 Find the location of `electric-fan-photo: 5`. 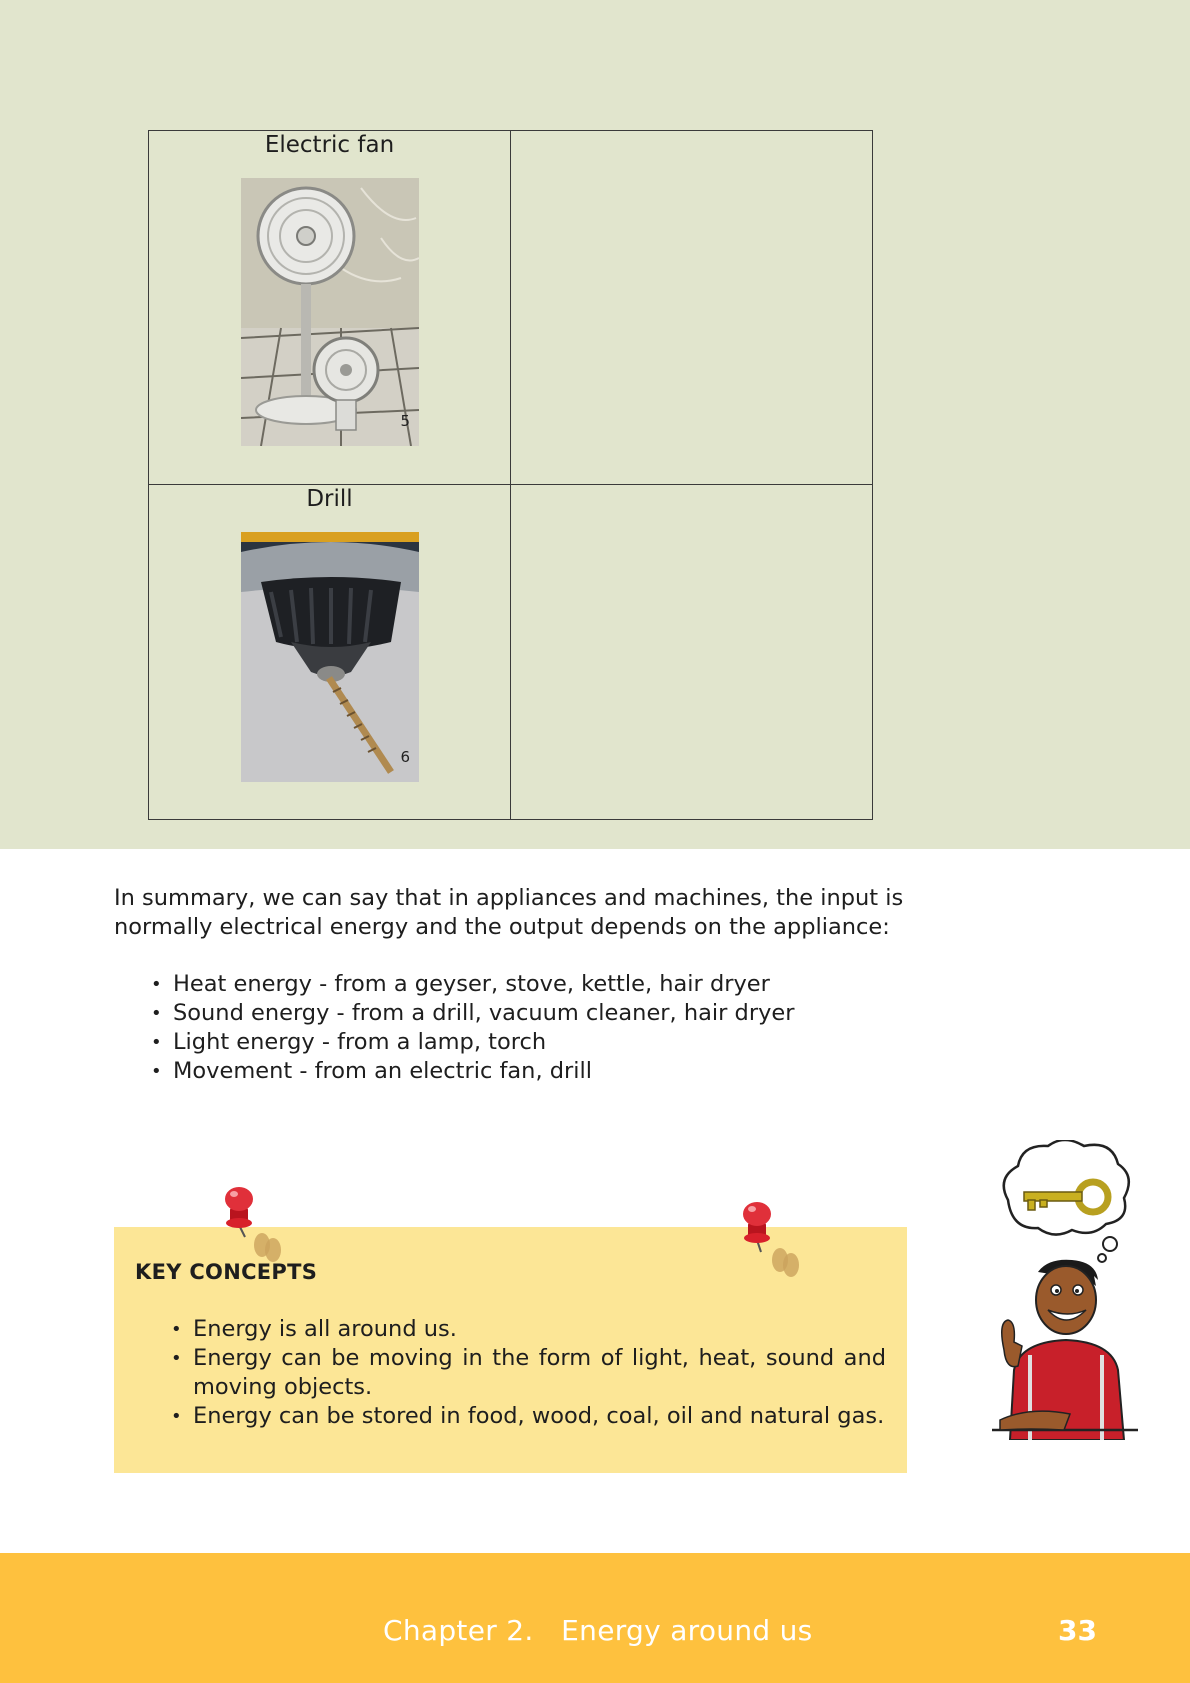

electric-fan-photo: 5 is located at coordinates (330, 312).